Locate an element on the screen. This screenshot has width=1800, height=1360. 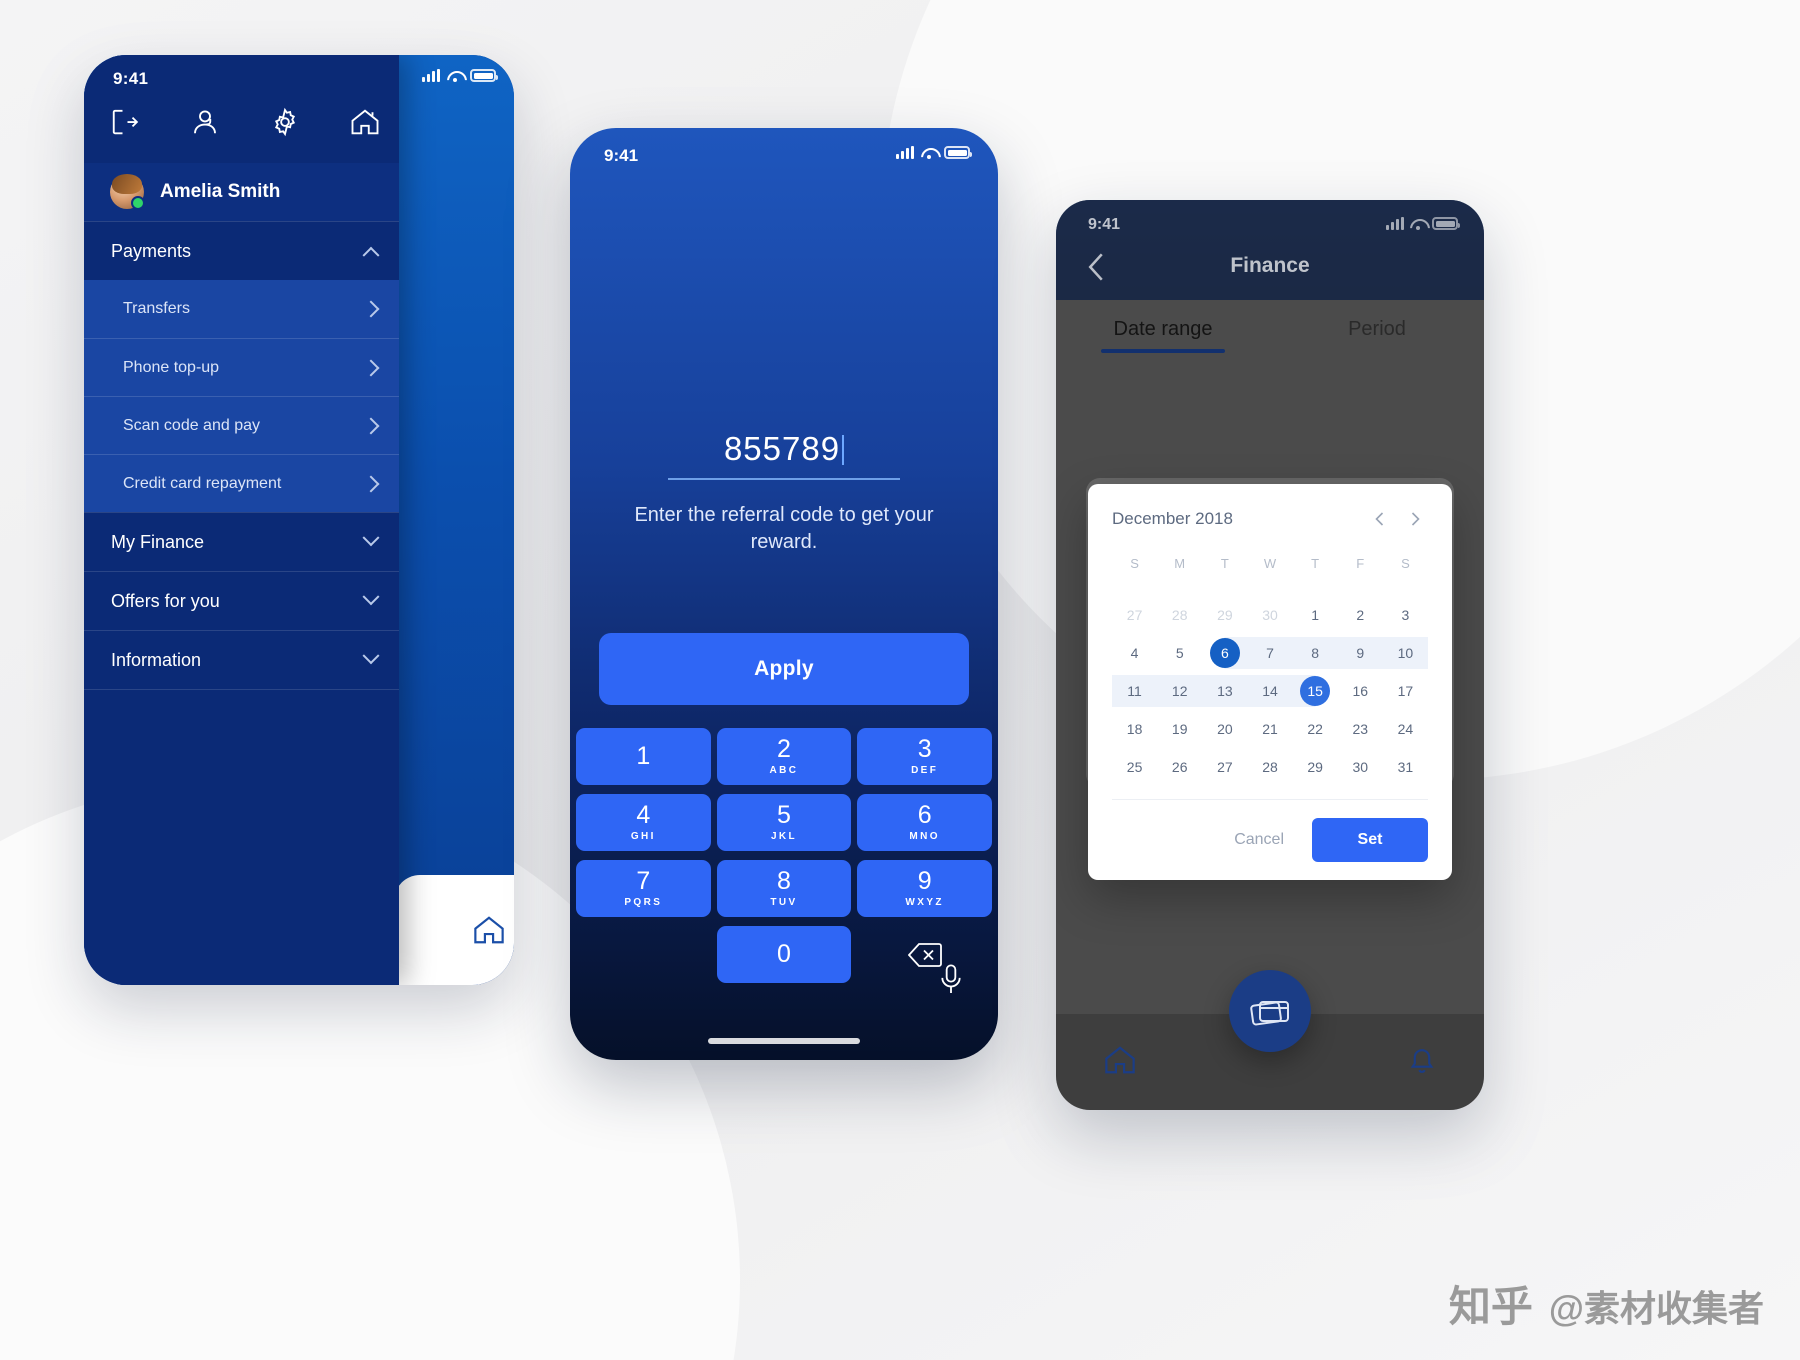
sidebar-item-phone-top-up: Phone top-up is located at coordinates (241, 367).